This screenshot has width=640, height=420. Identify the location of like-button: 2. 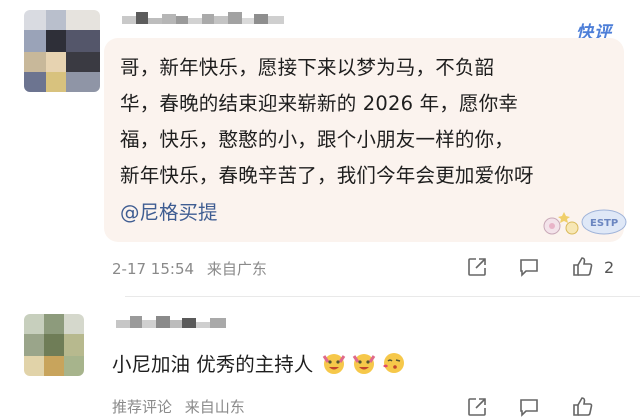
(592, 267).